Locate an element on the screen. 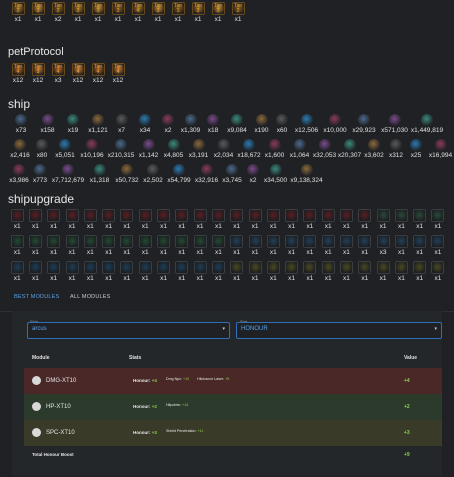  ship-item: x1,600 is located at coordinates (274, 147).